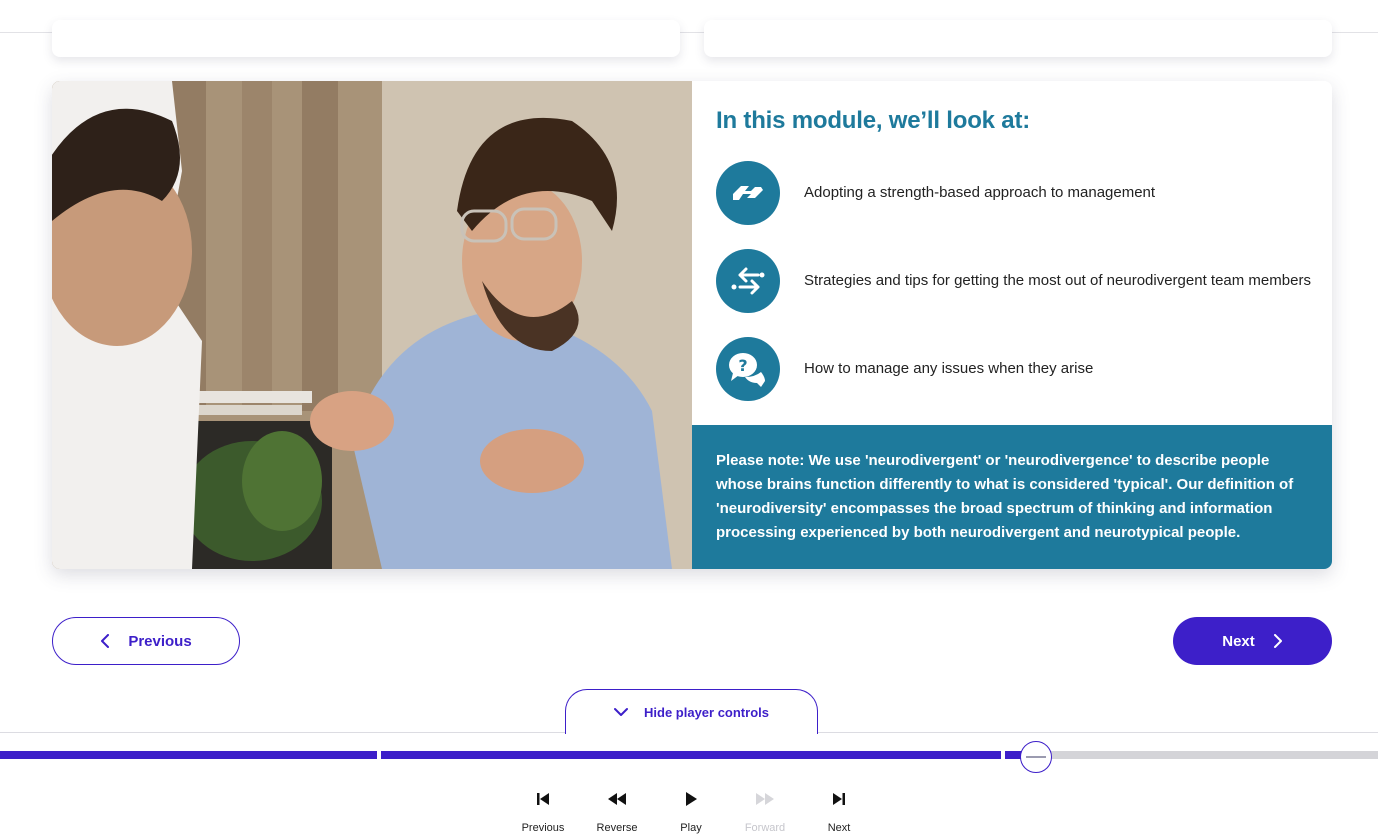 Image resolution: width=1378 pixels, height=839 pixels. I want to click on player-previous-button: Previous, so click(543, 812).